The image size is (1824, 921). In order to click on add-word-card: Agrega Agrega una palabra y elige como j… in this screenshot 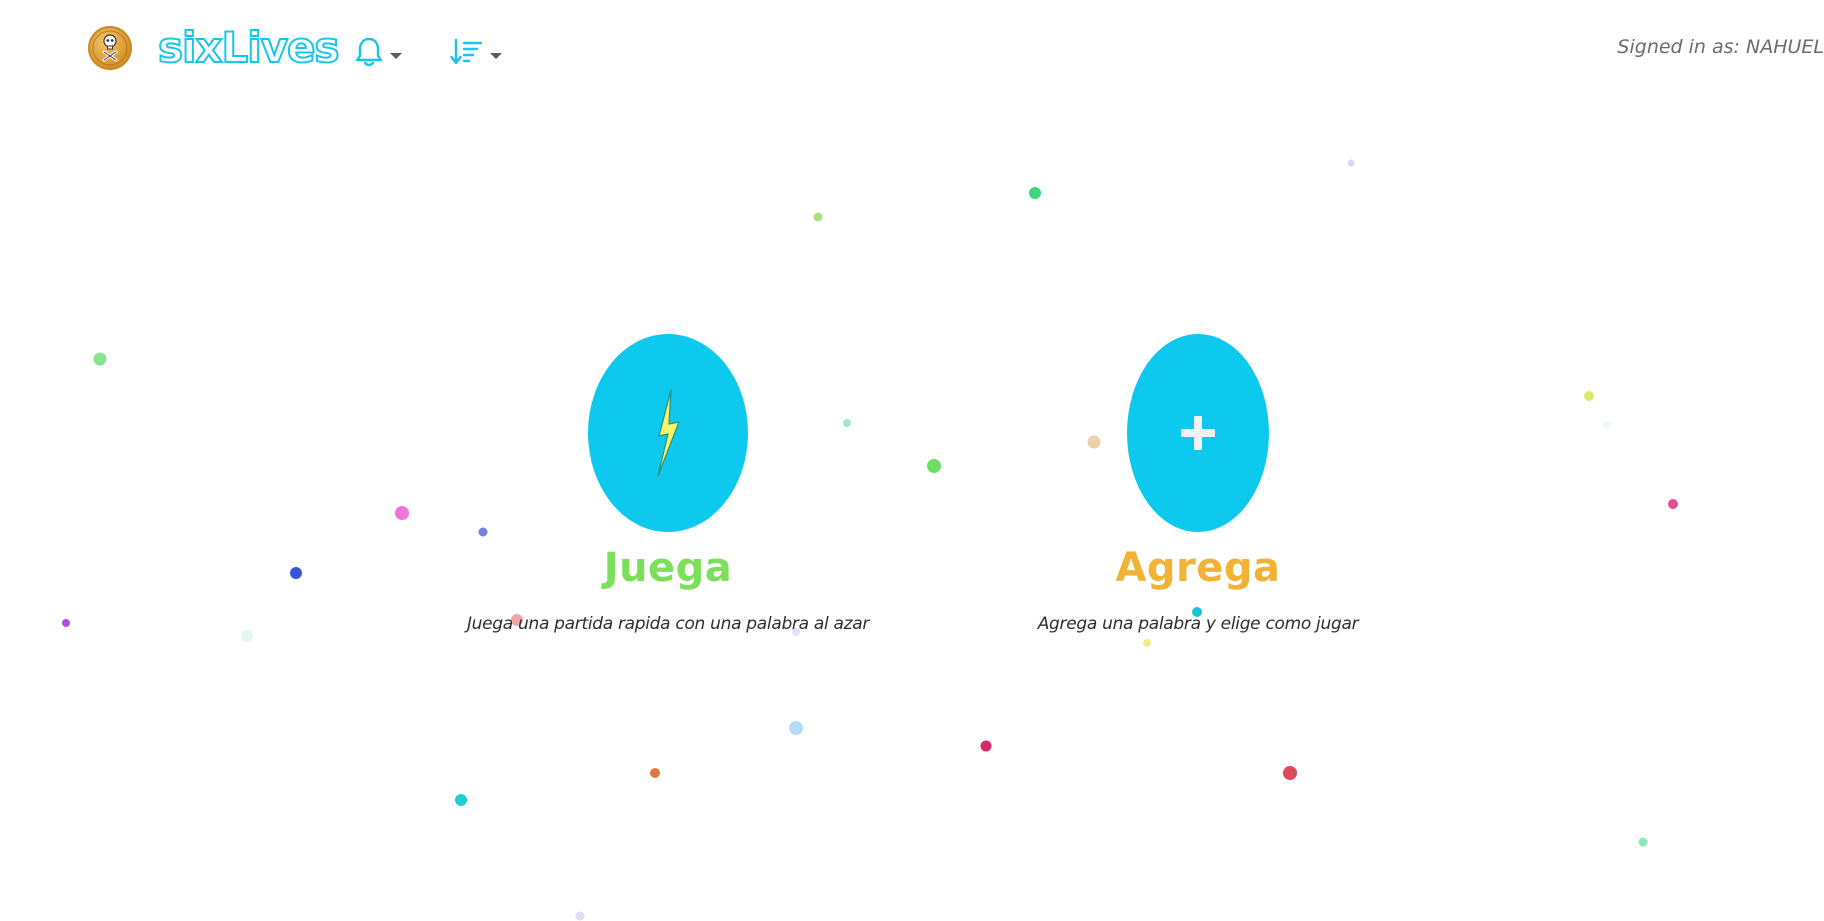, I will do `click(1198, 484)`.